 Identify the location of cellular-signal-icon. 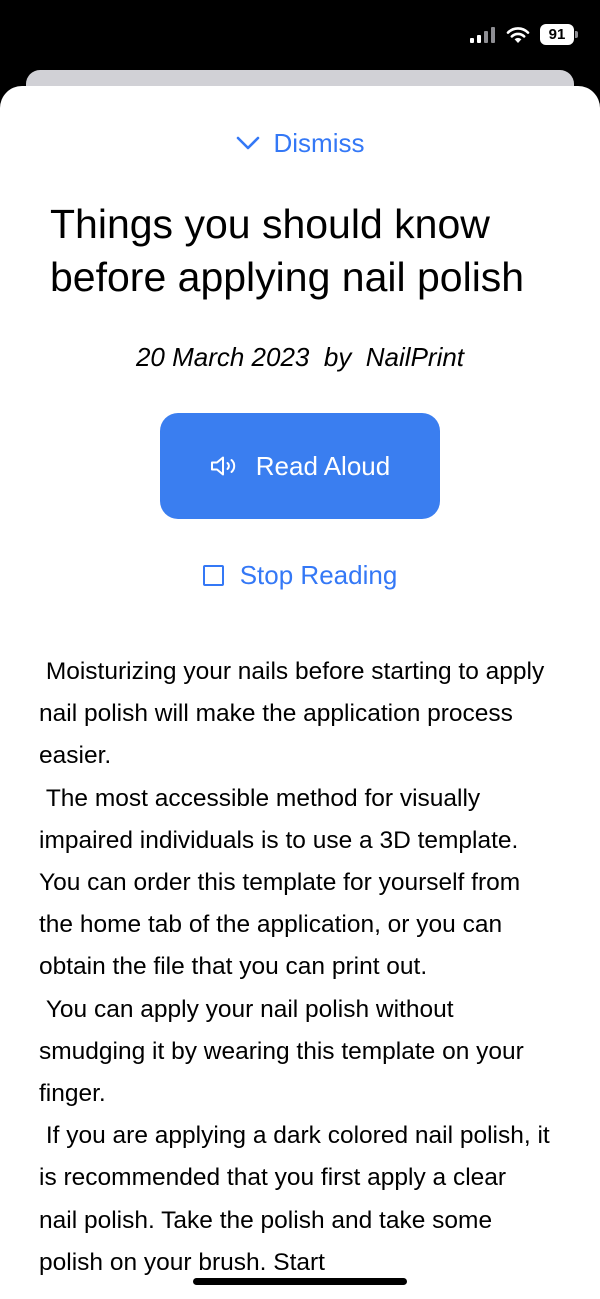
(482, 34).